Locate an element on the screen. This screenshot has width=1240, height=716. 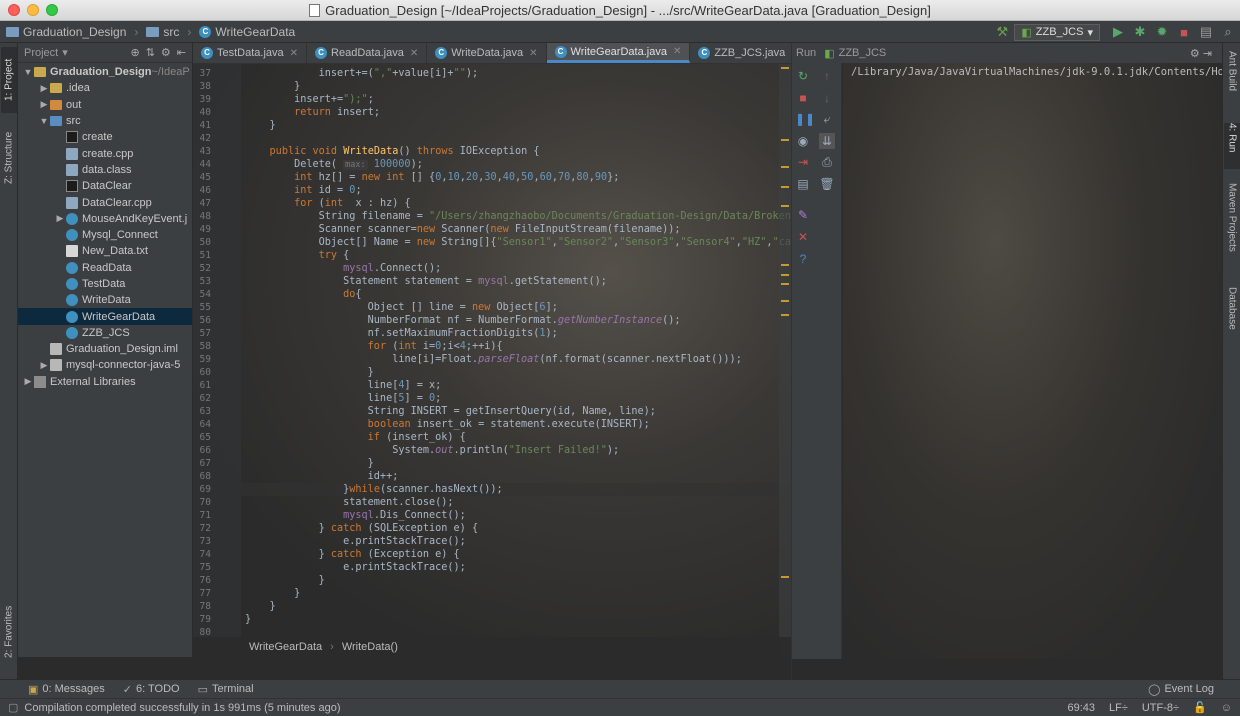
tab-run: 4: Run is located at coordinates (1232, 146).